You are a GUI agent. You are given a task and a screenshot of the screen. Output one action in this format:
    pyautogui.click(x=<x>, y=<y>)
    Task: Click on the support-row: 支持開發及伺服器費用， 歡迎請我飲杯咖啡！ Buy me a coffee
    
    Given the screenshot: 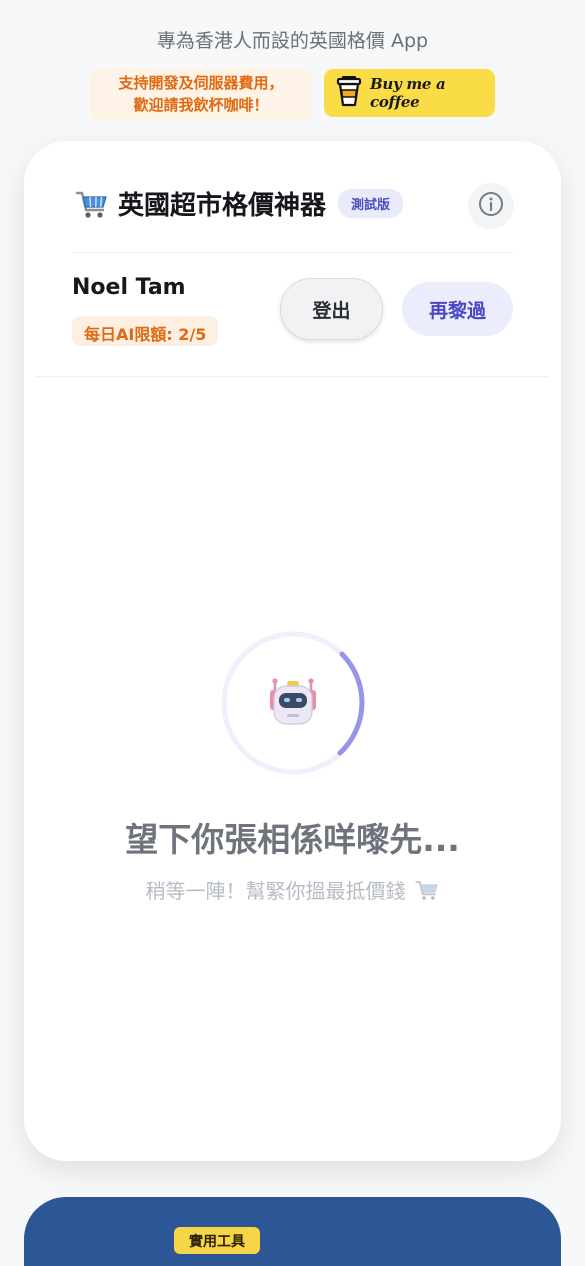 What is the action you would take?
    pyautogui.click(x=292, y=95)
    